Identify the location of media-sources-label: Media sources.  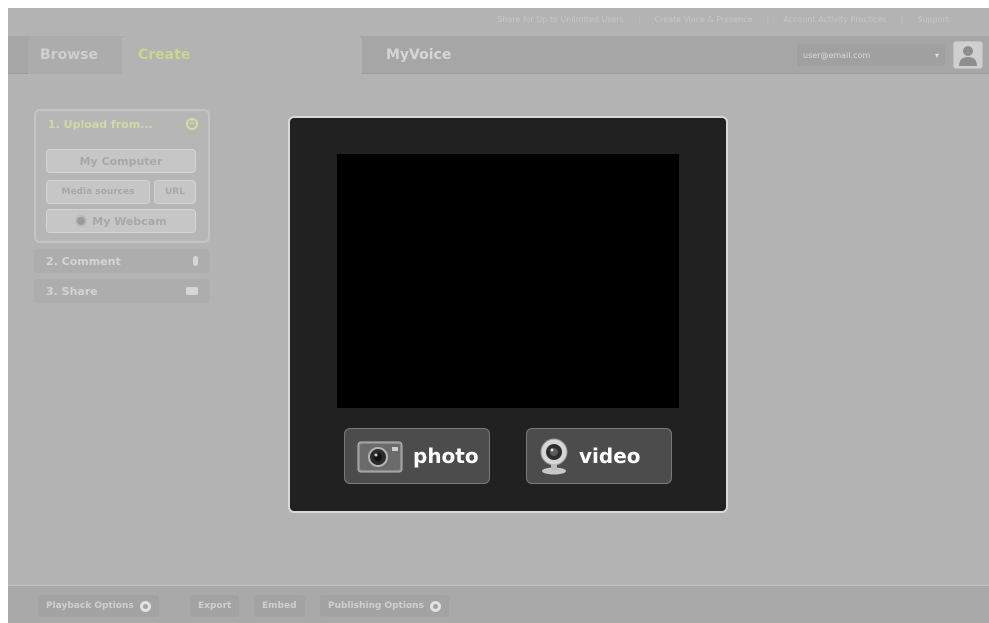
(98, 192).